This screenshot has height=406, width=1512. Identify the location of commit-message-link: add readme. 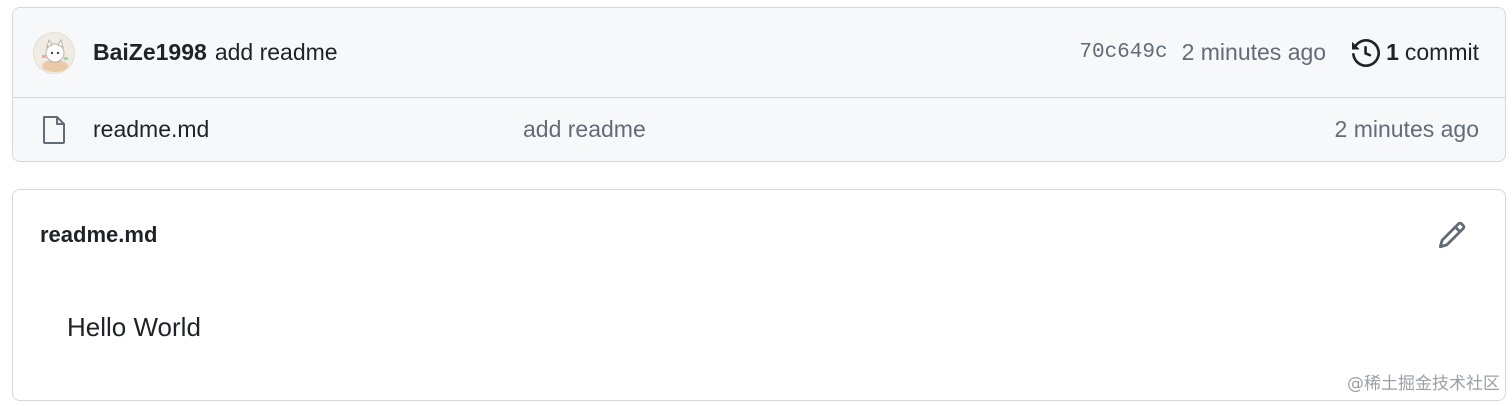
(276, 52).